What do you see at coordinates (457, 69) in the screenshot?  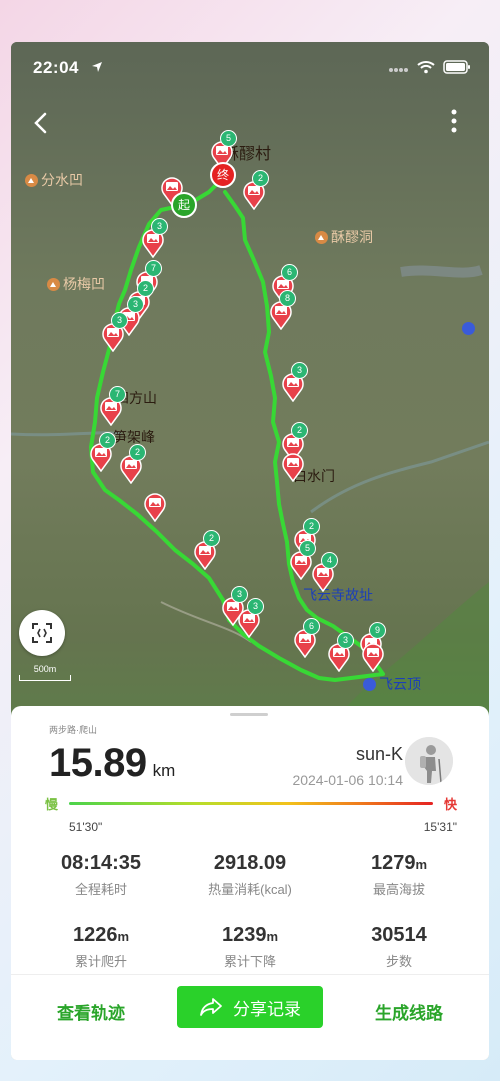 I see `battery-icon` at bounding box center [457, 69].